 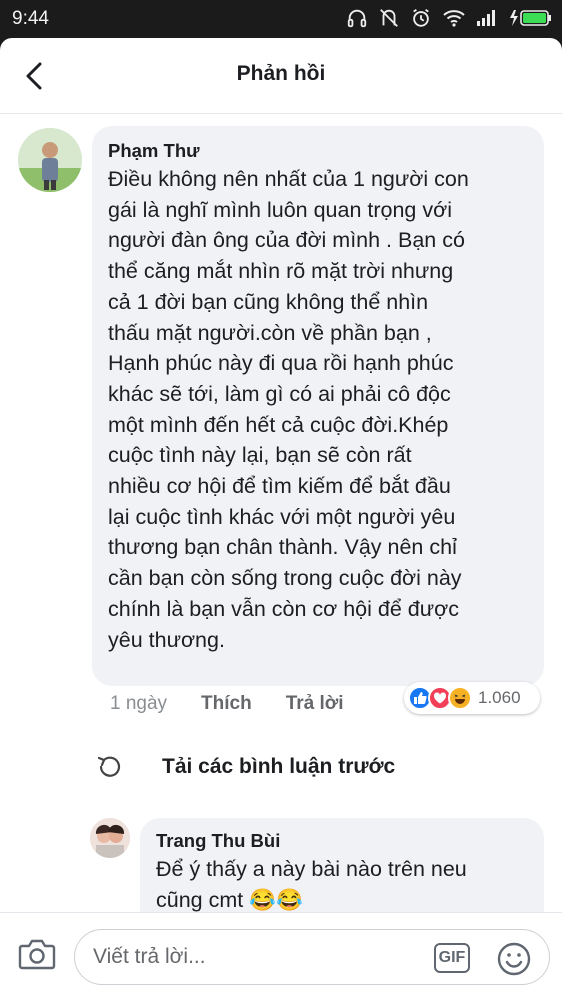 I want to click on signal-icon, so click(x=486, y=18).